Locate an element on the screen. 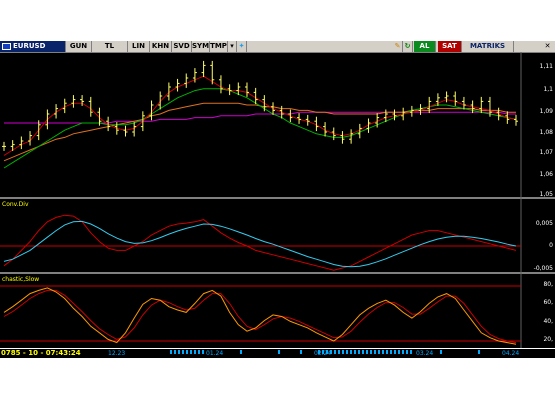 This screenshot has width=555, height=400. currency-button: TL is located at coordinates (110, 46).